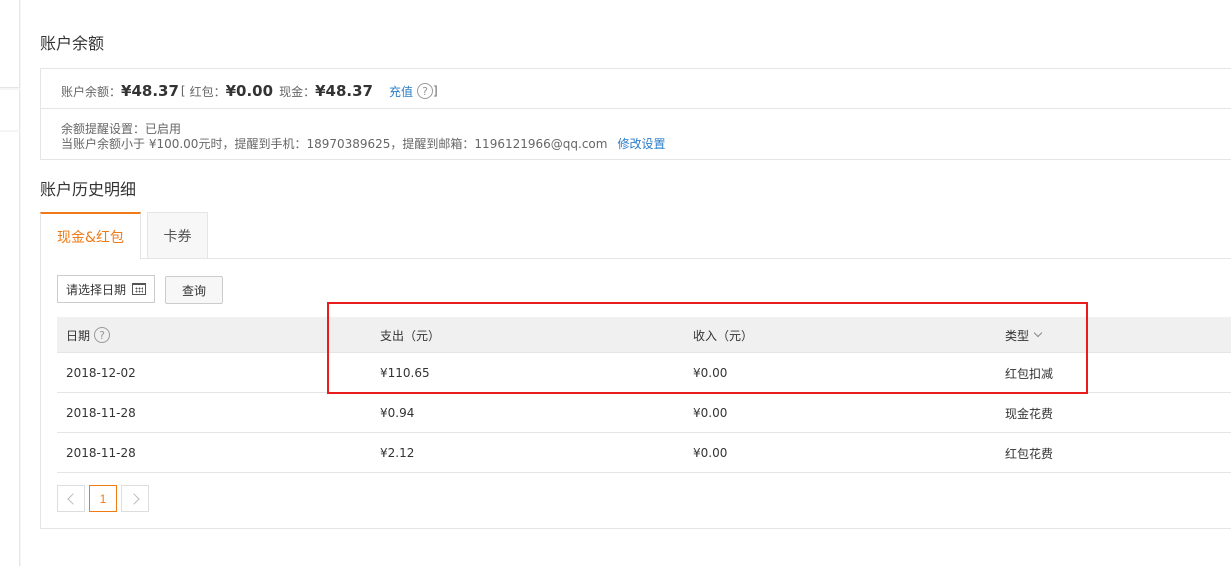 This screenshot has width=1231, height=566. I want to click on balance-section-title: 账户余额, so click(72, 43).